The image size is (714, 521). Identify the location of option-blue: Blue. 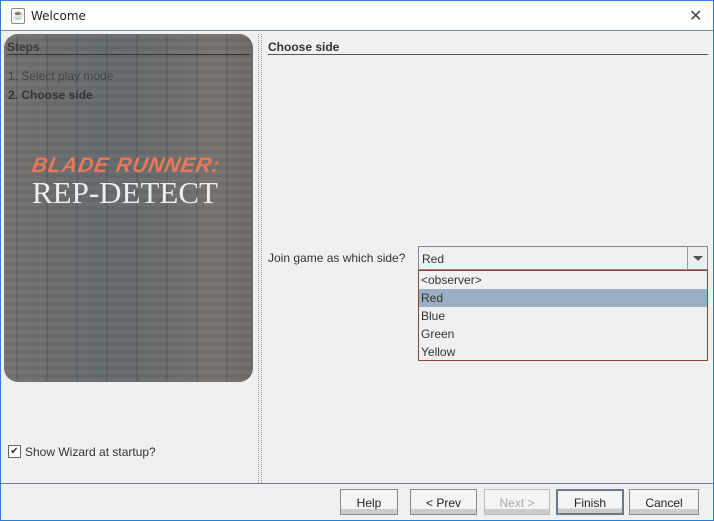
(563, 316).